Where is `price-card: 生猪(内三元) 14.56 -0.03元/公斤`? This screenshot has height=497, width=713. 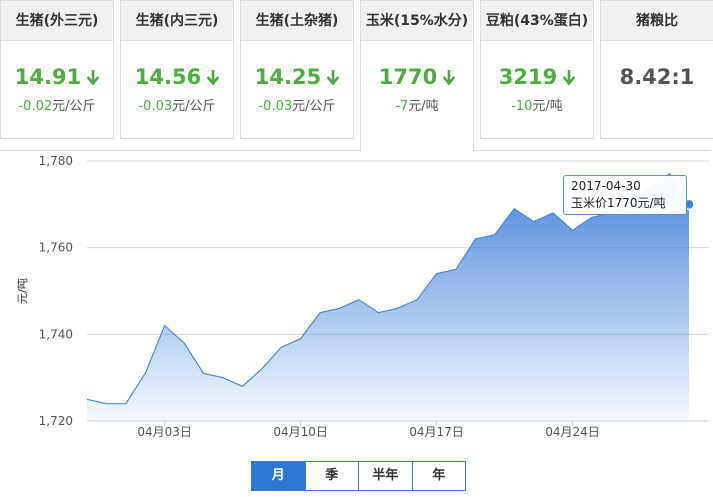
price-card: 生猪(内三元) 14.56 -0.03元/公斤 is located at coordinates (177, 69).